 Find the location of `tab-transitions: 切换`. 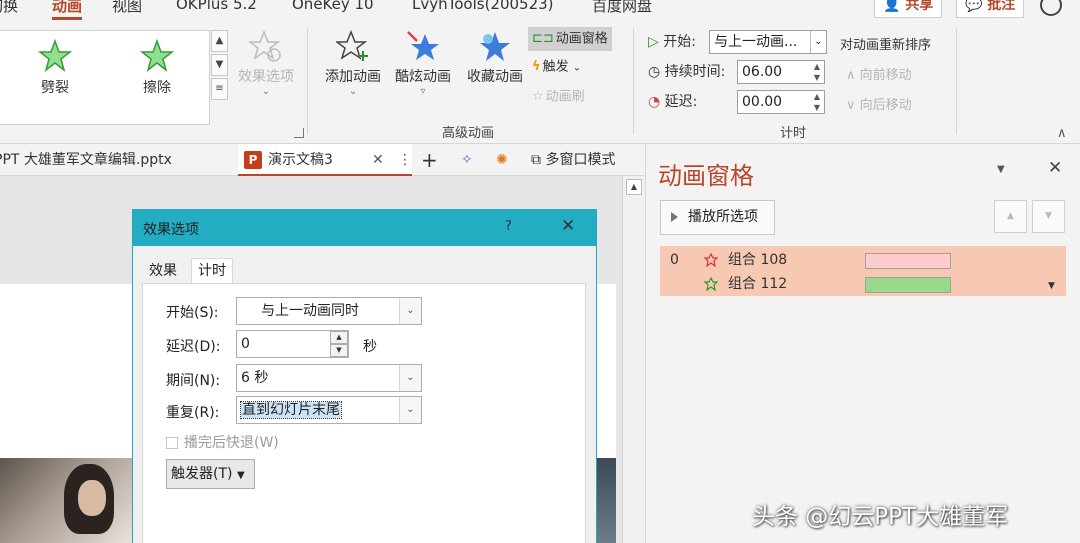

tab-transitions: 切换 is located at coordinates (9, 8).